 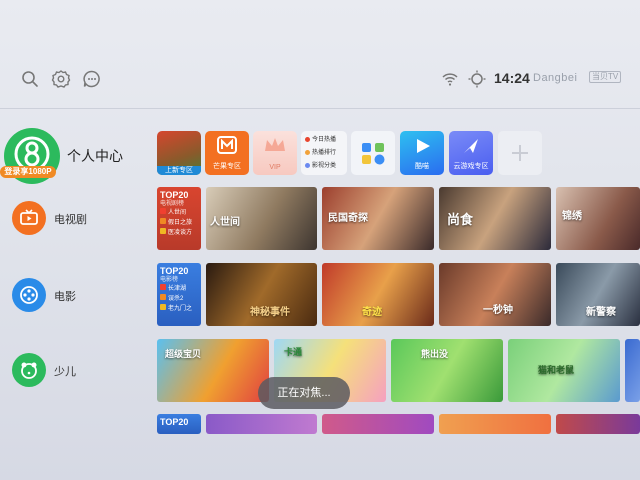 I want to click on sidebar-item-tv: 电视剧, so click(x=72, y=221).